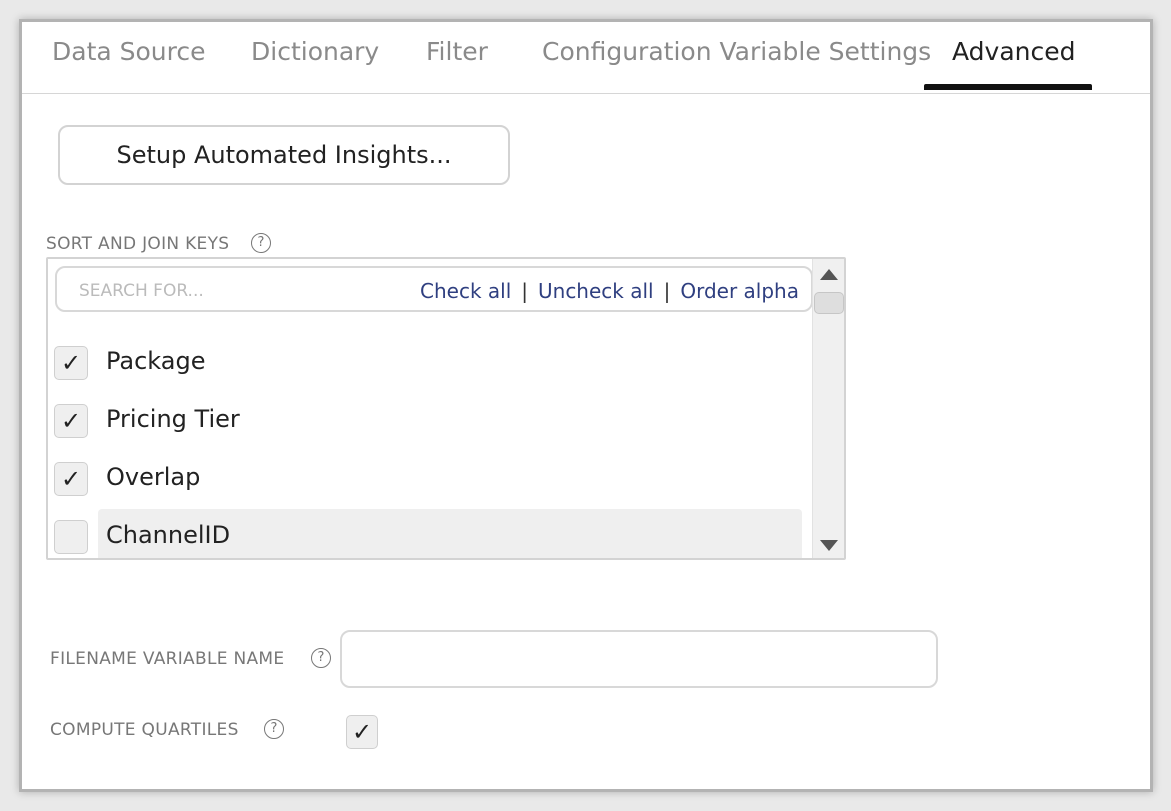 The image size is (1171, 811). Describe the element at coordinates (71, 421) in the screenshot. I see `pricing-tier-checkbox: ✓` at that location.